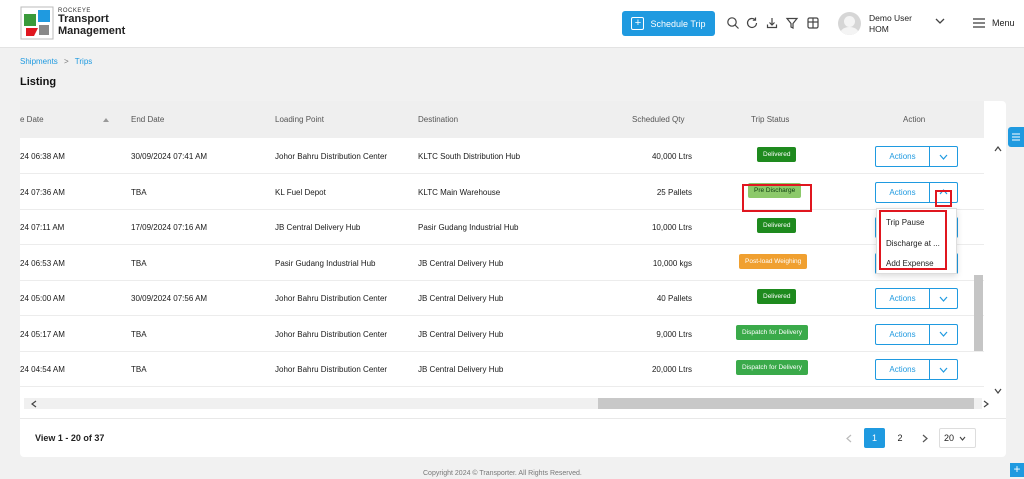 Image resolution: width=1024 pixels, height=479 pixels. Describe the element at coordinates (513, 418) in the screenshot. I see `divider` at that location.